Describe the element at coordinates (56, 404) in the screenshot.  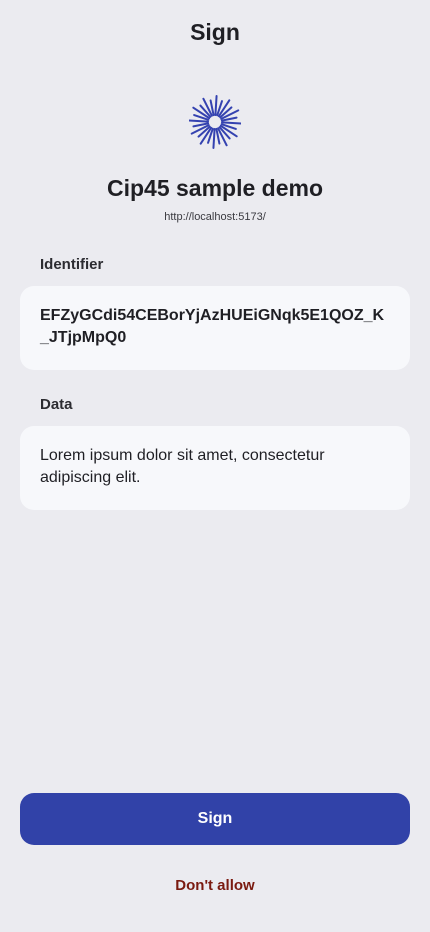
I see `data-label: Data` at that location.